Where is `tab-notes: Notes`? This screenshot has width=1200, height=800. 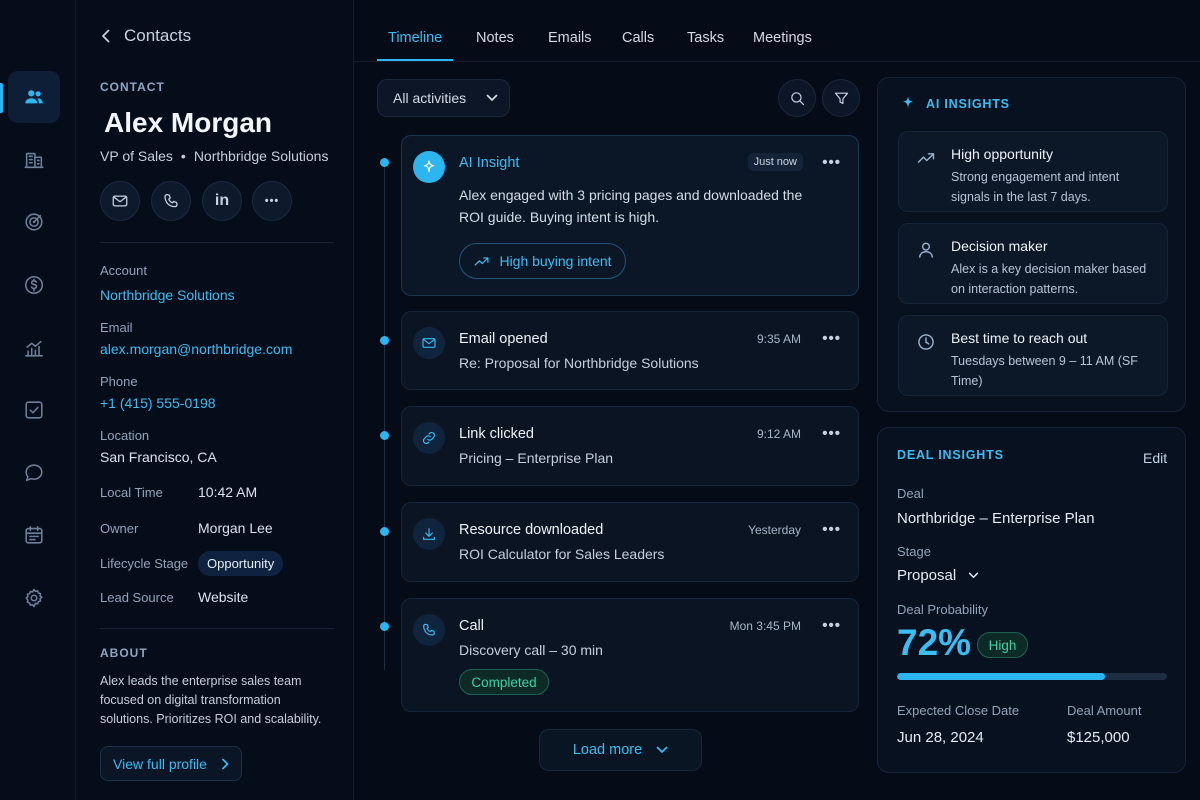
tab-notes: Notes is located at coordinates (495, 38).